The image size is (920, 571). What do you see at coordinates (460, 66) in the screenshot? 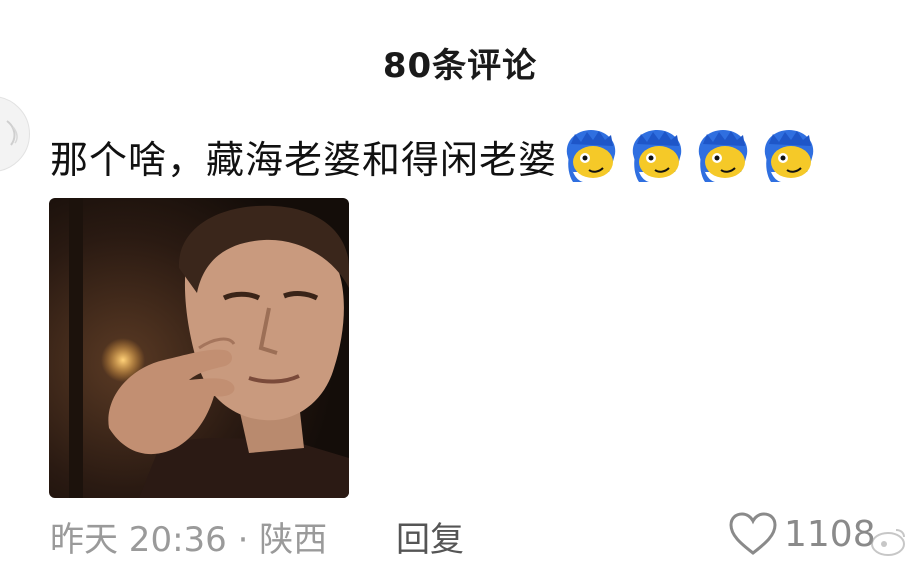
I see `comments-count-title: 80条评论` at bounding box center [460, 66].